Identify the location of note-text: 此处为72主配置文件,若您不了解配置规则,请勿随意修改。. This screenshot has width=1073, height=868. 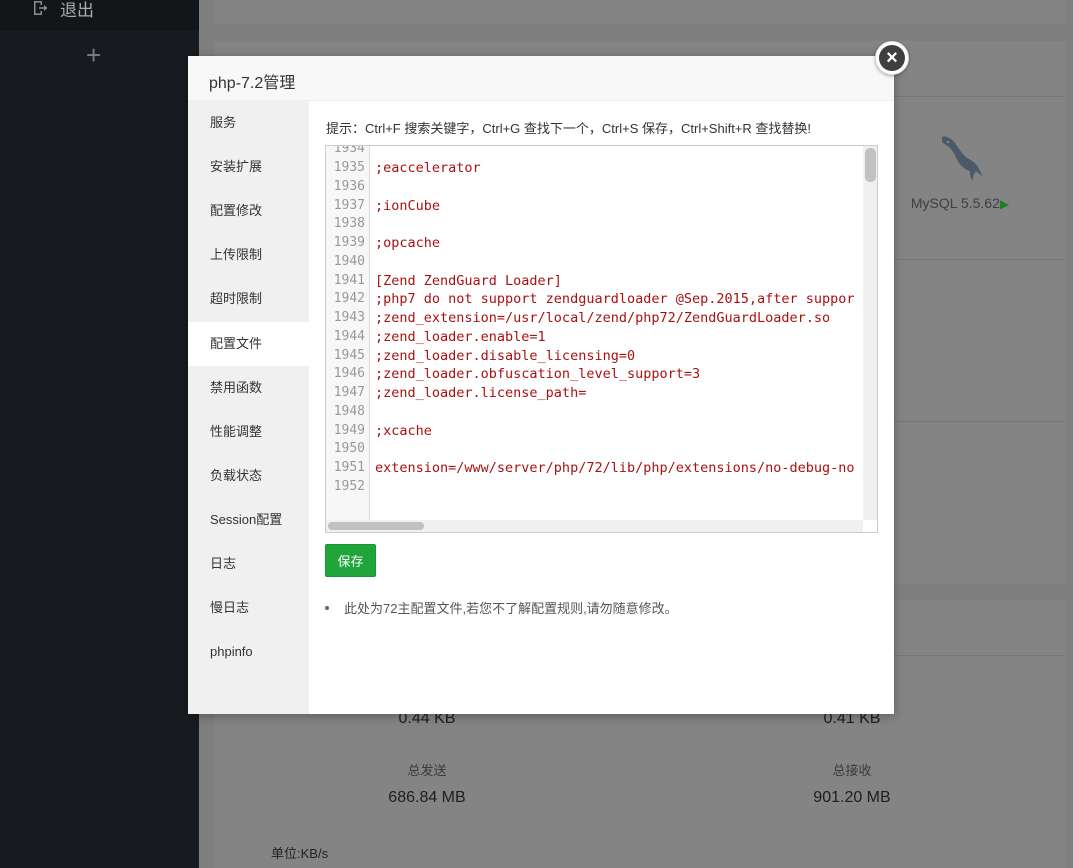
(511, 608).